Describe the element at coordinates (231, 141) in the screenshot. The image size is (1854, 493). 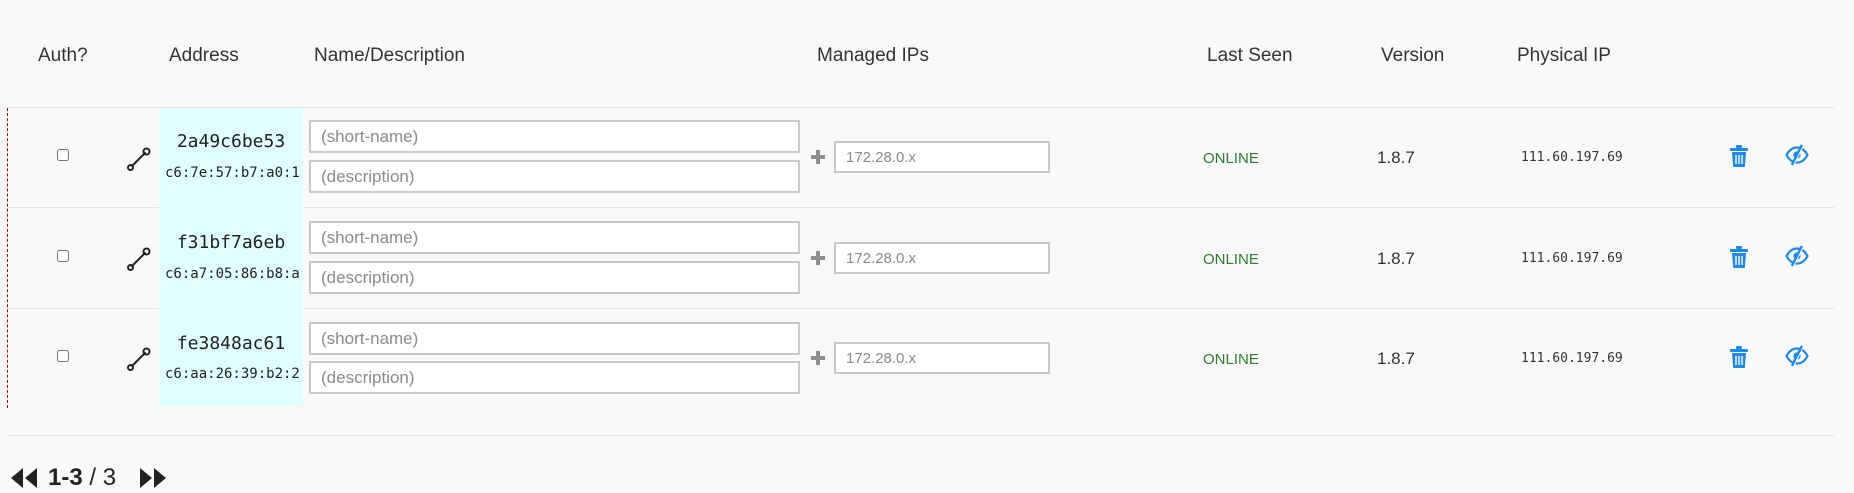
I see `node-id: 2a49c6be53` at that location.